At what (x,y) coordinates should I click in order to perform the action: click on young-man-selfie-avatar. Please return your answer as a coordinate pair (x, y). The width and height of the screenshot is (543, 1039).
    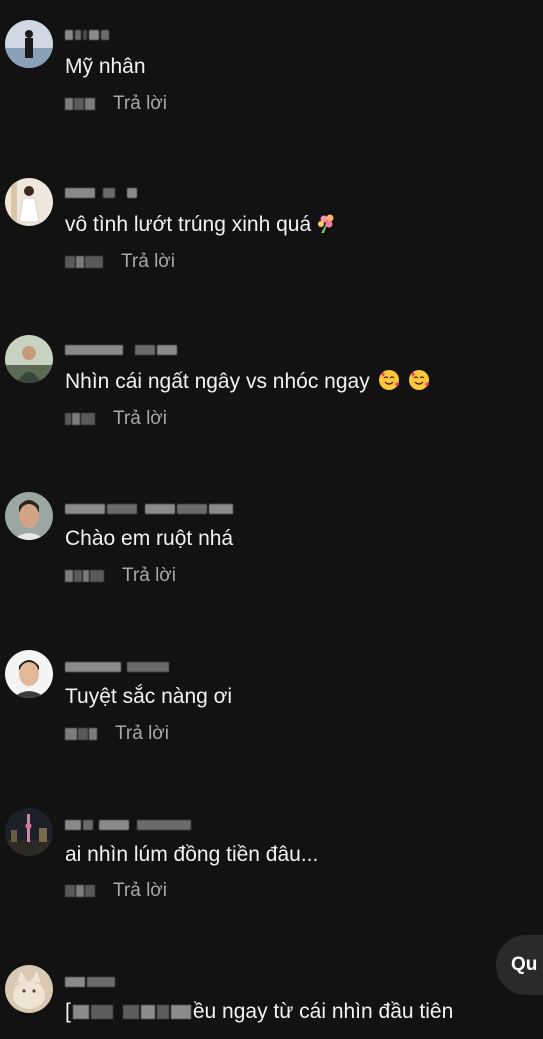
    Looking at the image, I should click on (29, 516).